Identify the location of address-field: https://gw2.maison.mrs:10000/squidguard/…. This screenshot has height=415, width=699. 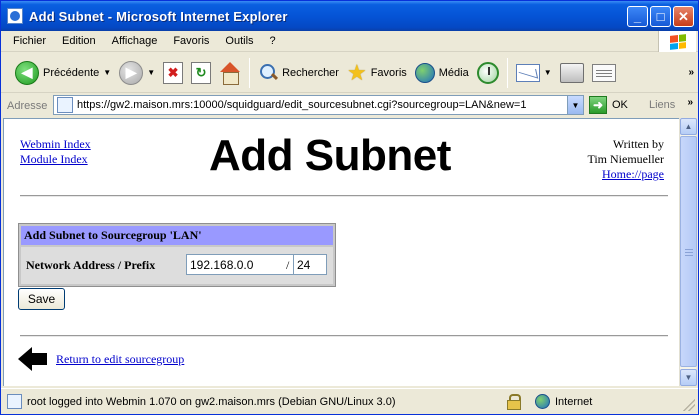
(318, 105).